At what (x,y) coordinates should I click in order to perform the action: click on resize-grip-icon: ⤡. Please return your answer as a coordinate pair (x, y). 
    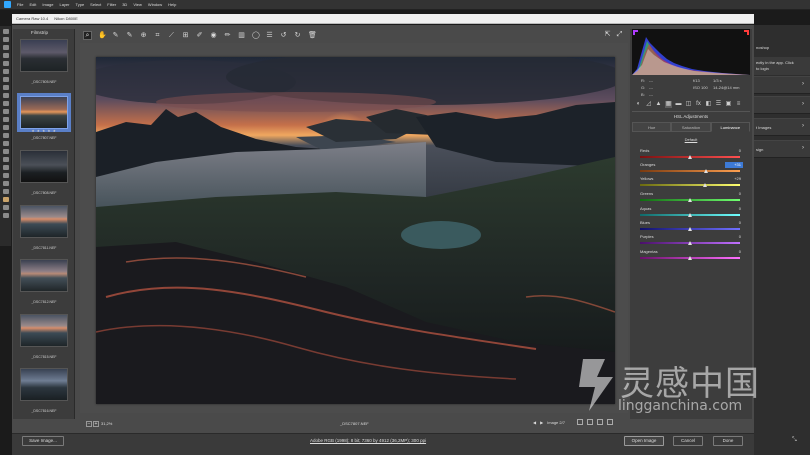
    Looking at the image, I should click on (794, 440).